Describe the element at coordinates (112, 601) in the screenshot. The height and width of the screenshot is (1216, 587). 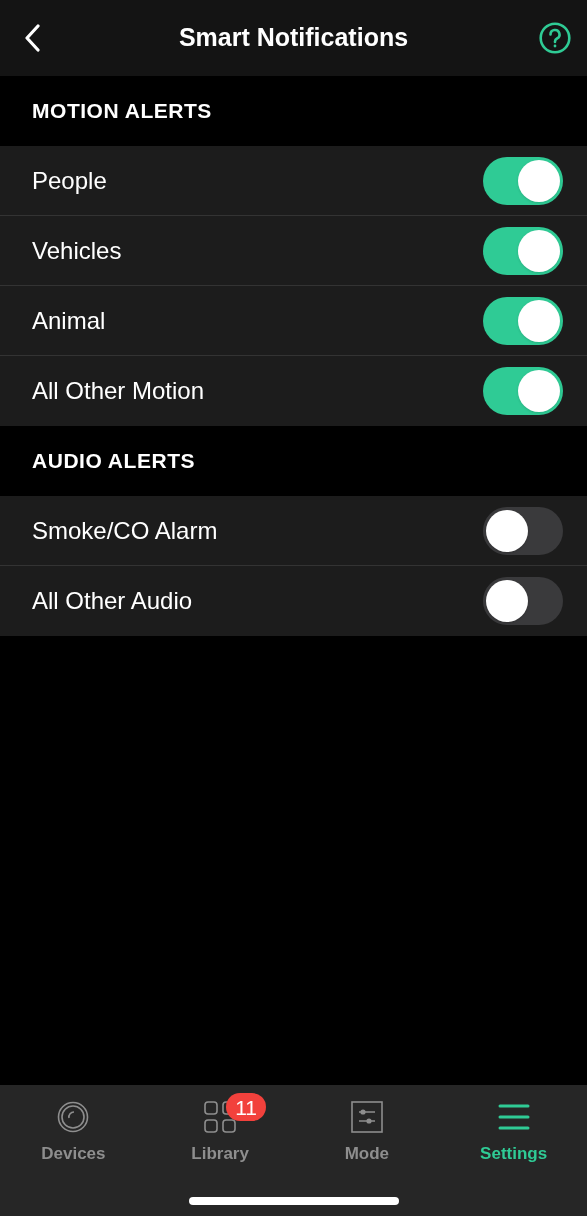
I see `setting-label: All Other Audio` at that location.